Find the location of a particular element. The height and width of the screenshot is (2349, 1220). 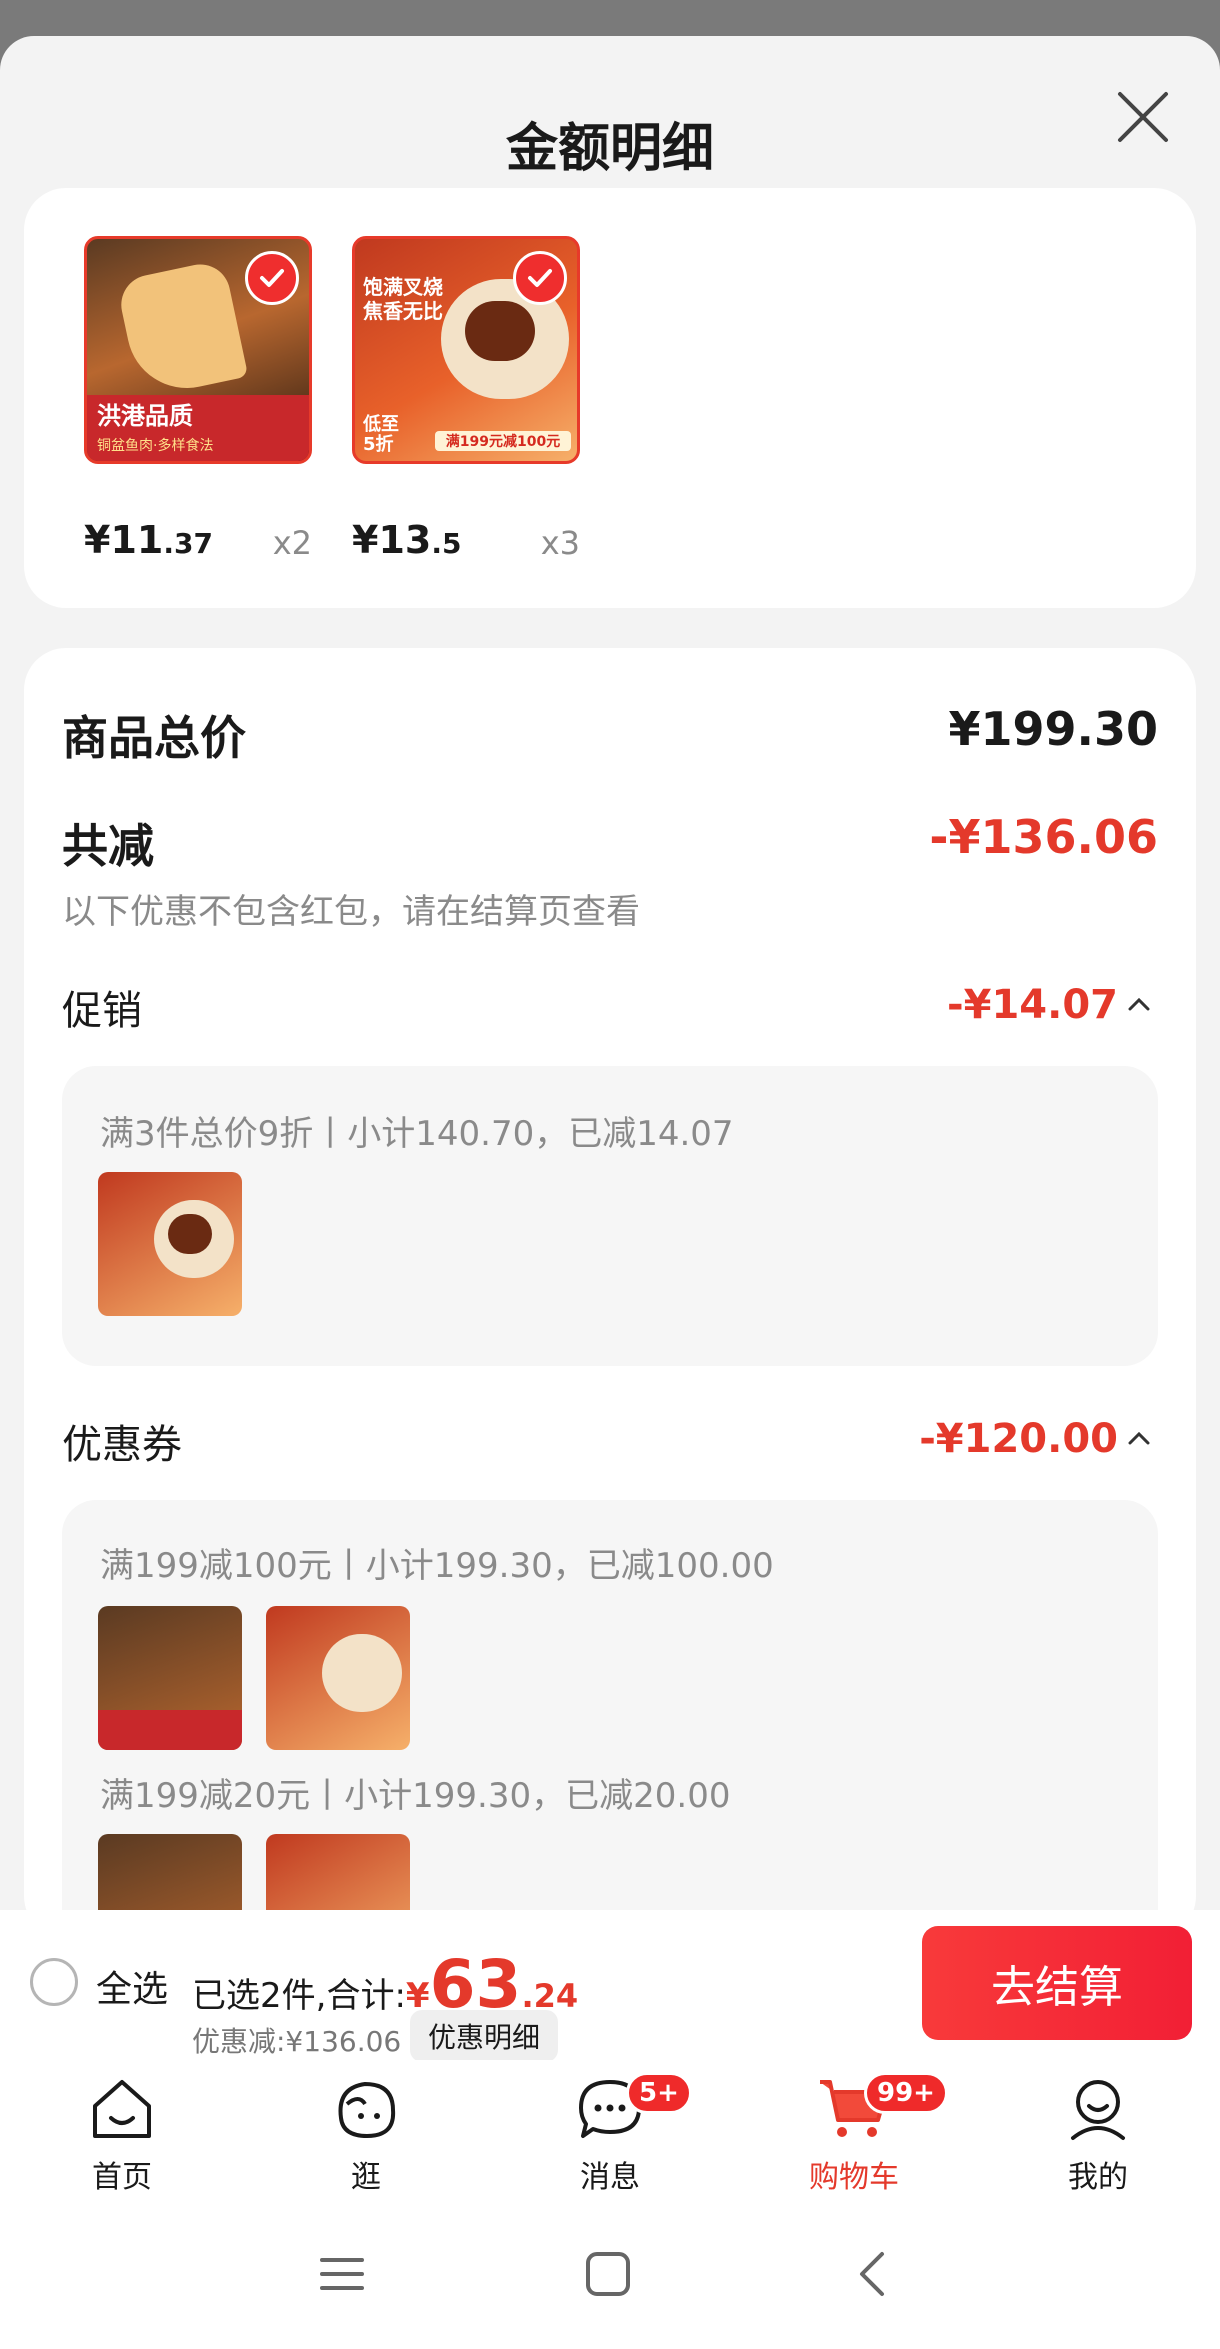

back-button is located at coordinates (874, 2276).